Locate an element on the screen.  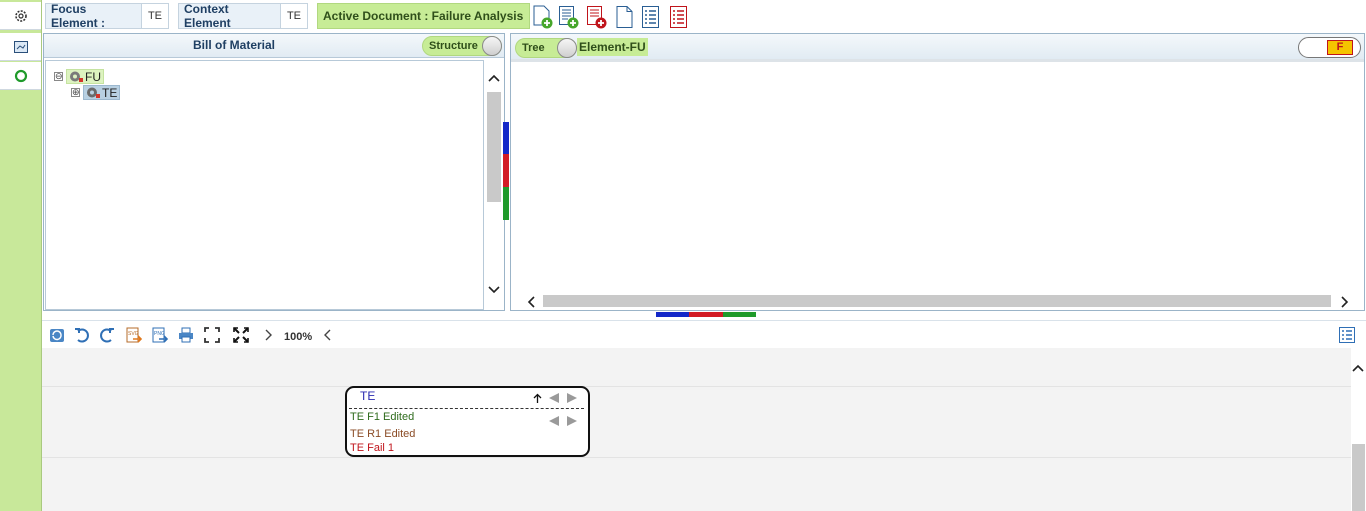
blank-document-icon is located at coordinates (625, 17).